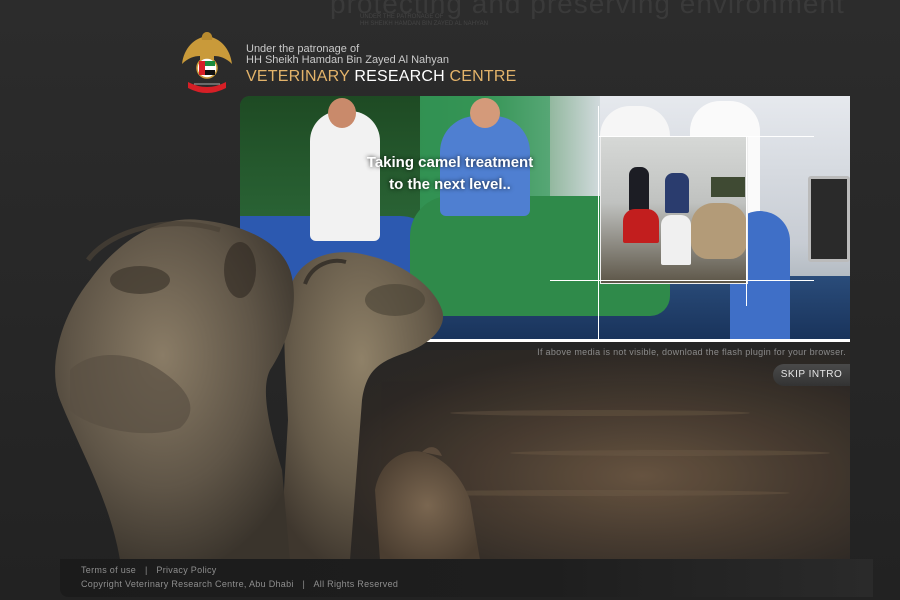 This screenshot has width=900, height=600. I want to click on privacy-policy-link: Privacy Policy, so click(186, 570).